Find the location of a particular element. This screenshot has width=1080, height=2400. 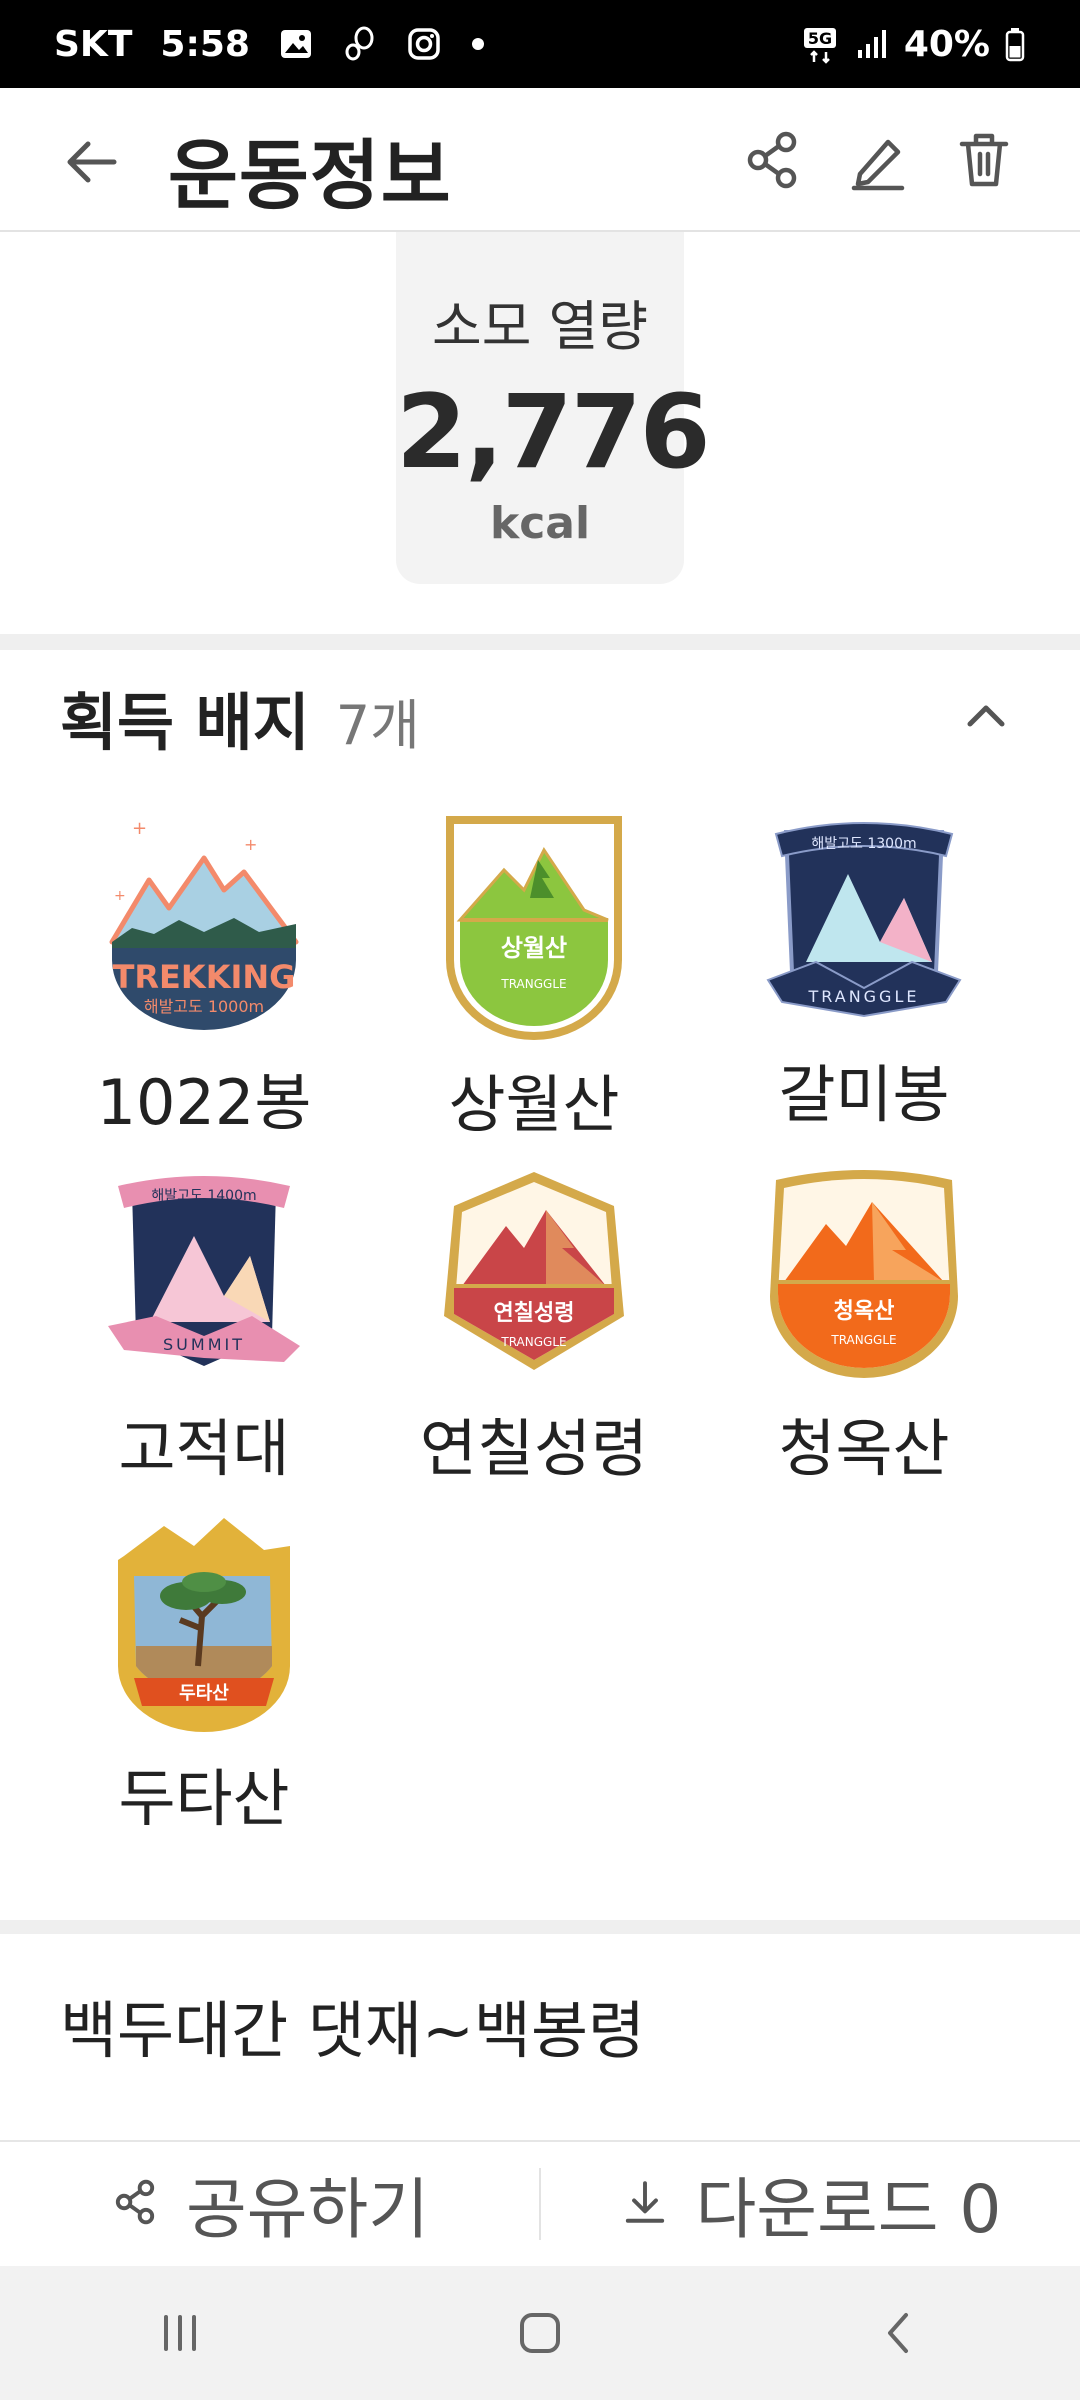

svg-text: 상월산 is located at coordinates (534, 948).